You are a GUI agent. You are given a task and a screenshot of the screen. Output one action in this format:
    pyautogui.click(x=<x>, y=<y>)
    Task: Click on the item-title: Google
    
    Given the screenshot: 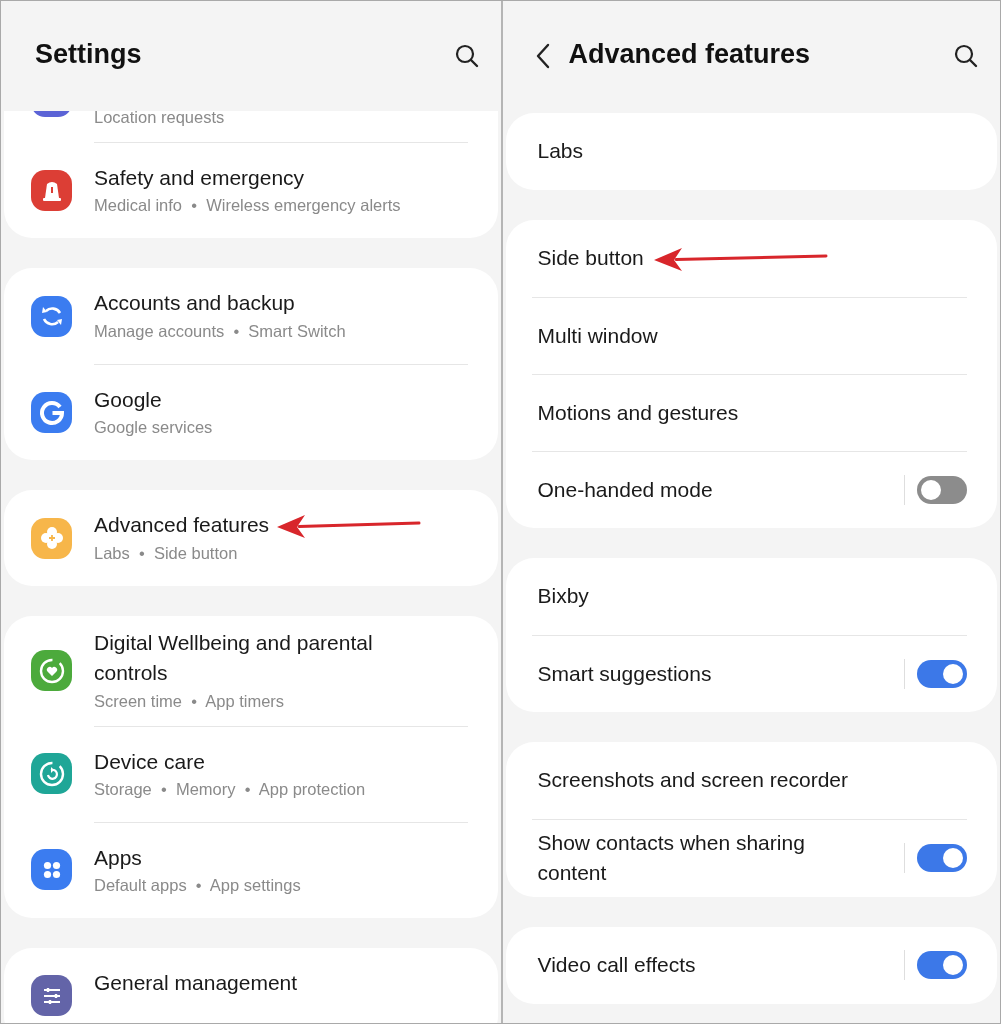 What is the action you would take?
    pyautogui.click(x=128, y=399)
    